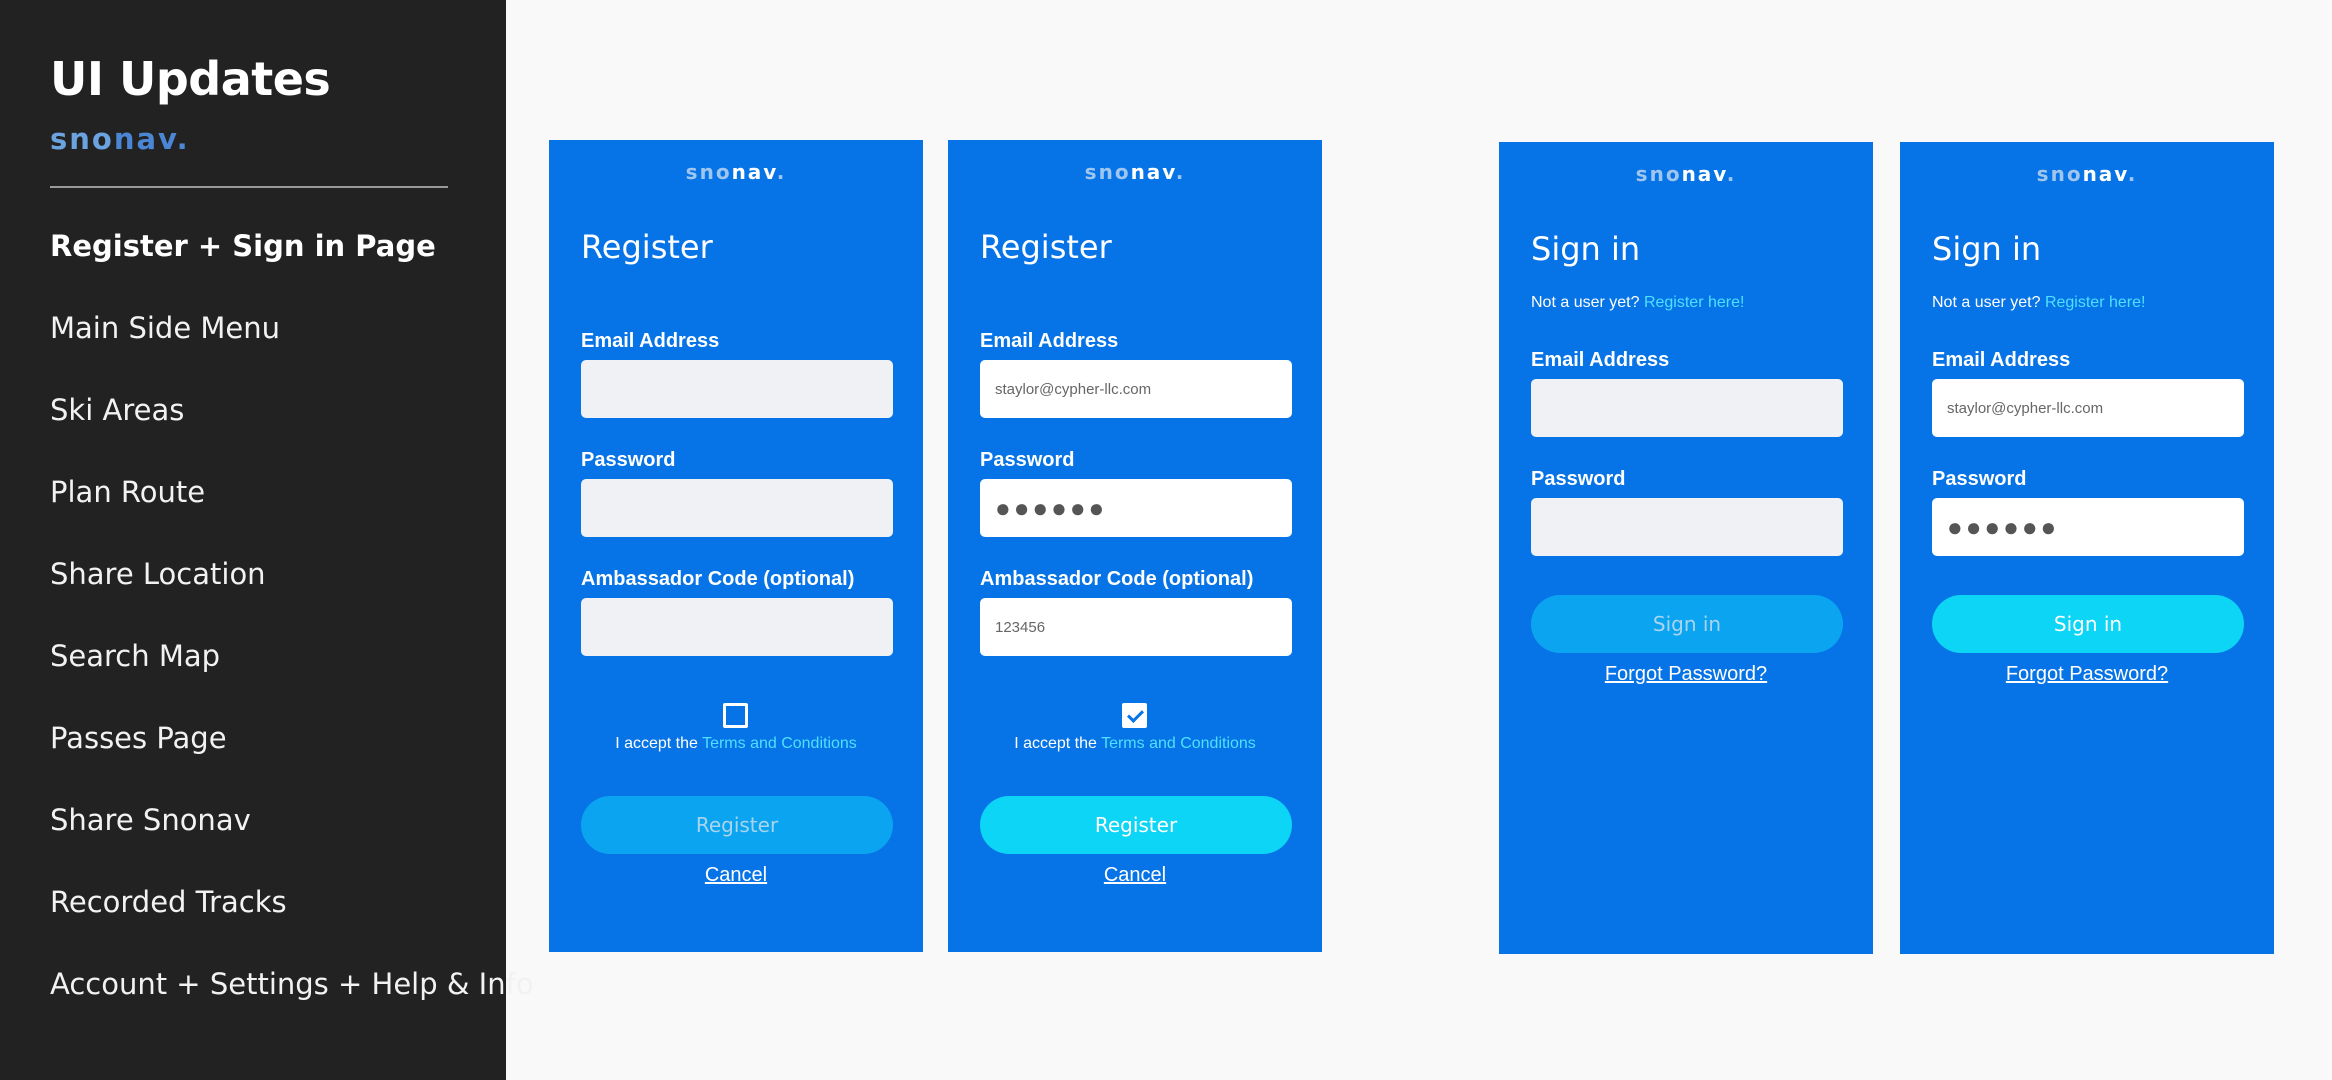 The width and height of the screenshot is (2332, 1080). Describe the element at coordinates (292, 425) in the screenshot. I see `sidebar-item-ski-areas: Ski Areas` at that location.